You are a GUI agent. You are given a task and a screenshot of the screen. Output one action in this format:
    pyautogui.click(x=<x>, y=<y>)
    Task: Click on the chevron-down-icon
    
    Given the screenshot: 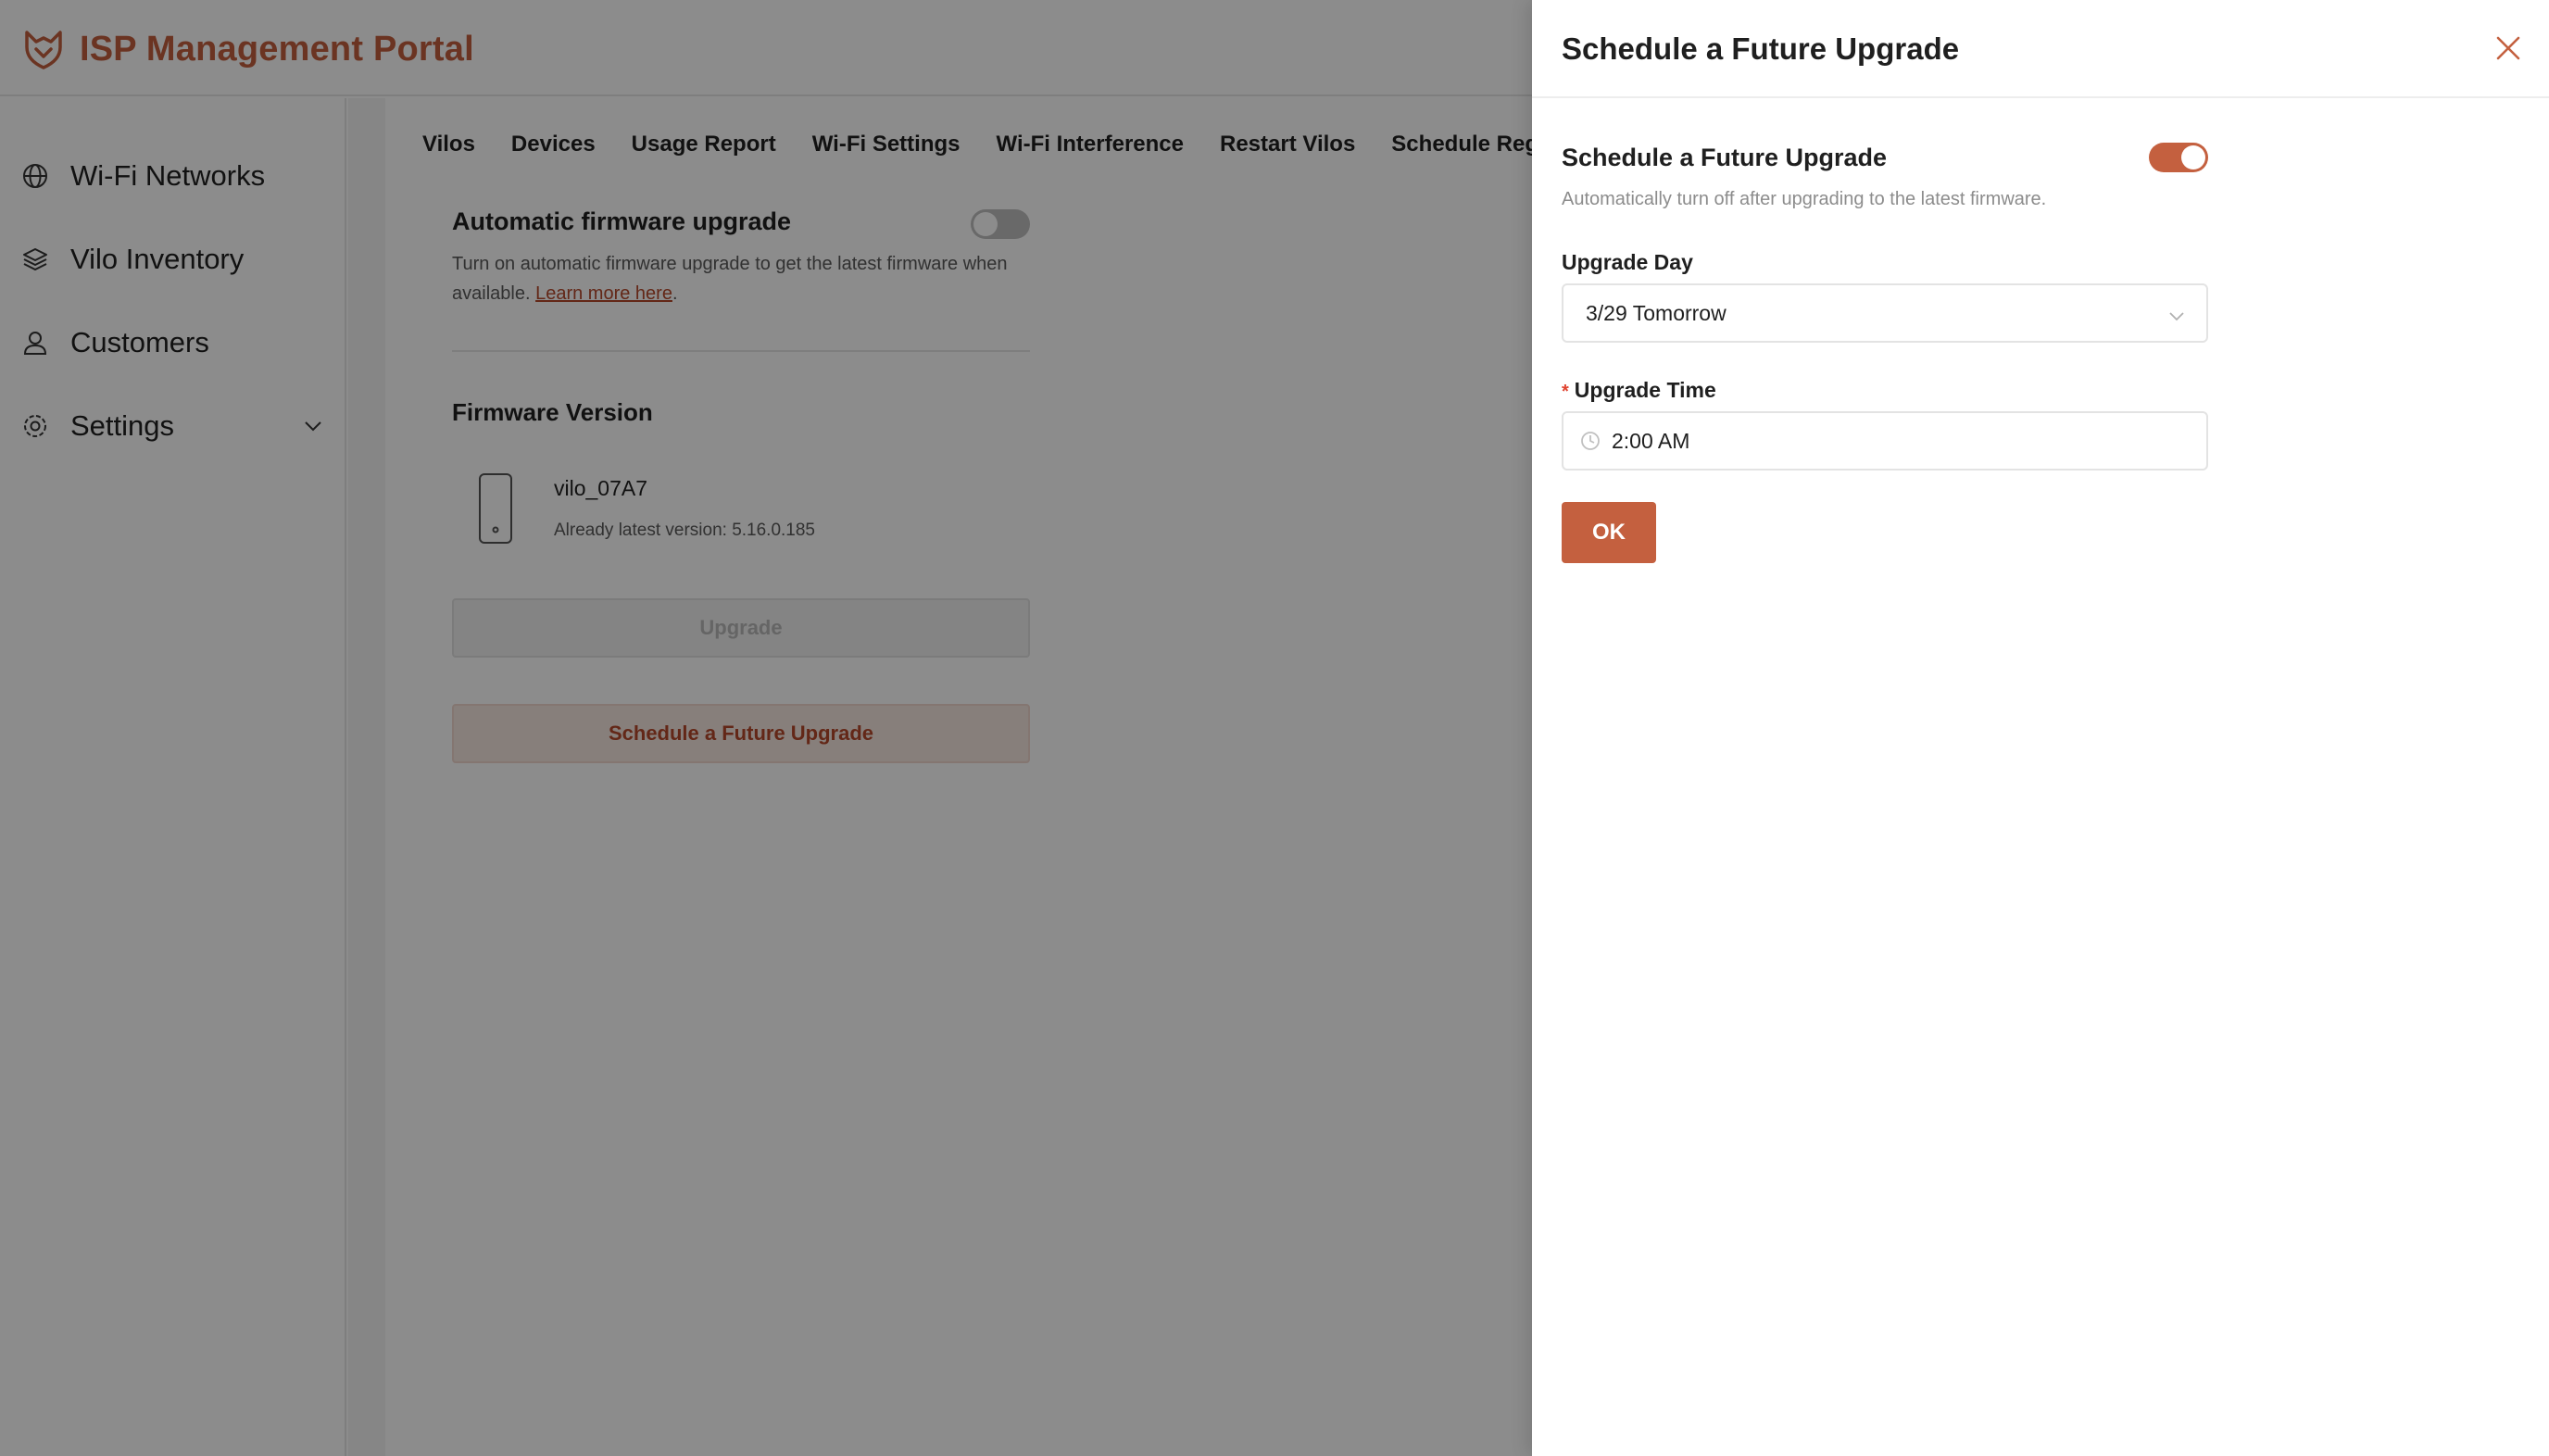 What is the action you would take?
    pyautogui.click(x=2176, y=315)
    